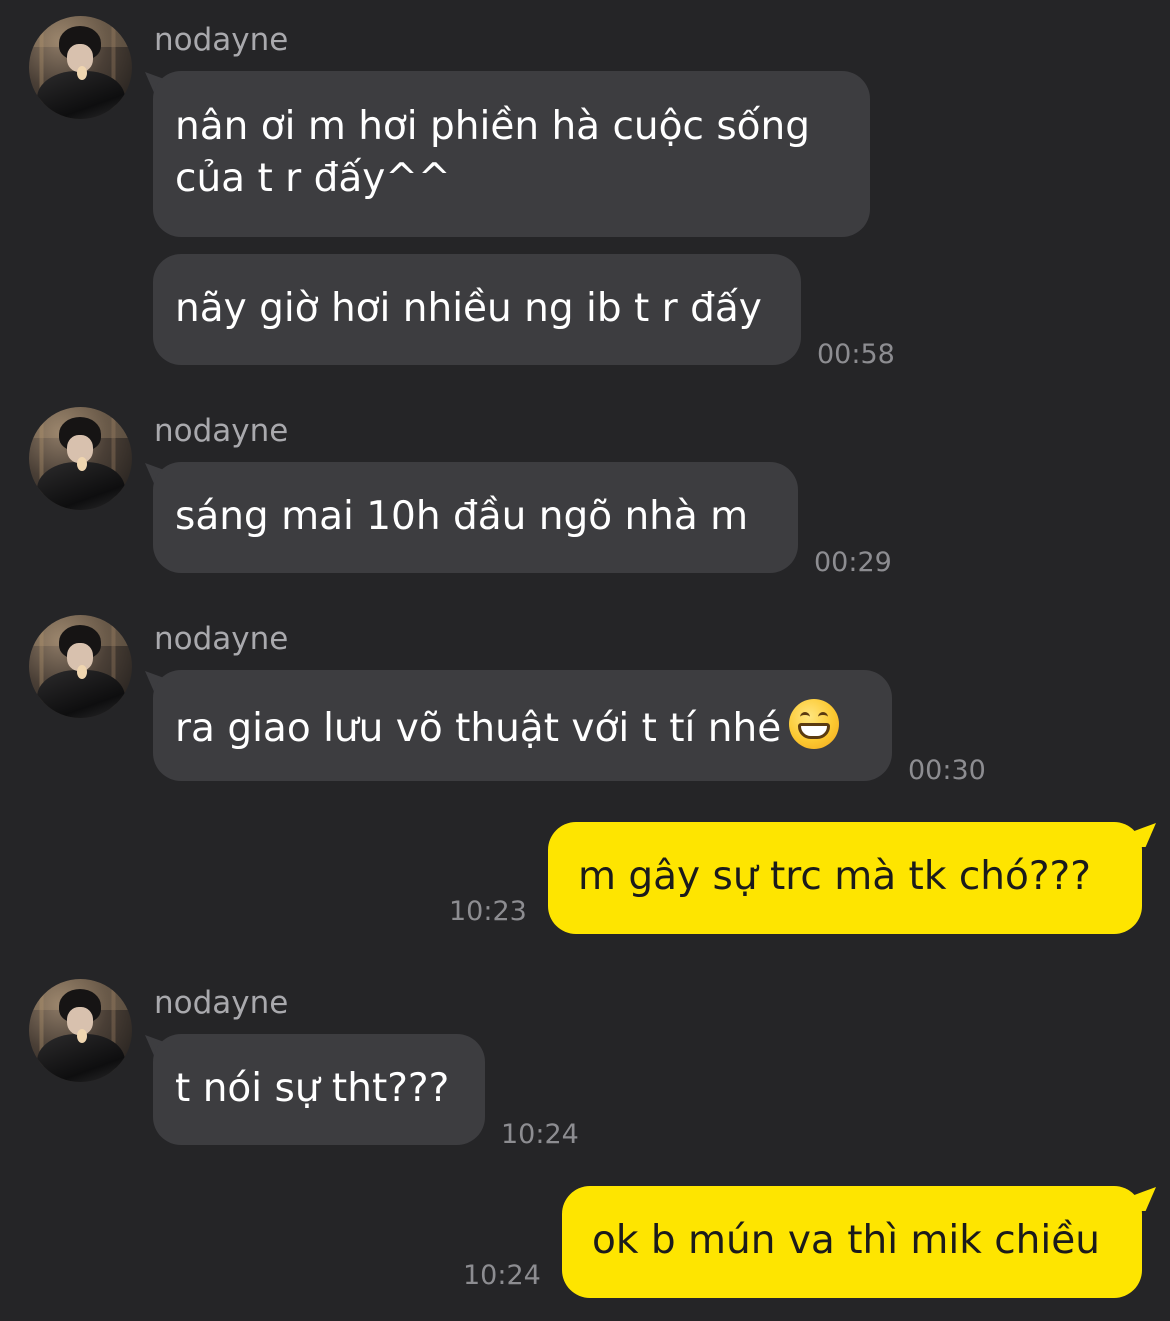 The width and height of the screenshot is (1170, 1321). Describe the element at coordinates (814, 724) in the screenshot. I see `grinning-face-emoji-icon` at that location.